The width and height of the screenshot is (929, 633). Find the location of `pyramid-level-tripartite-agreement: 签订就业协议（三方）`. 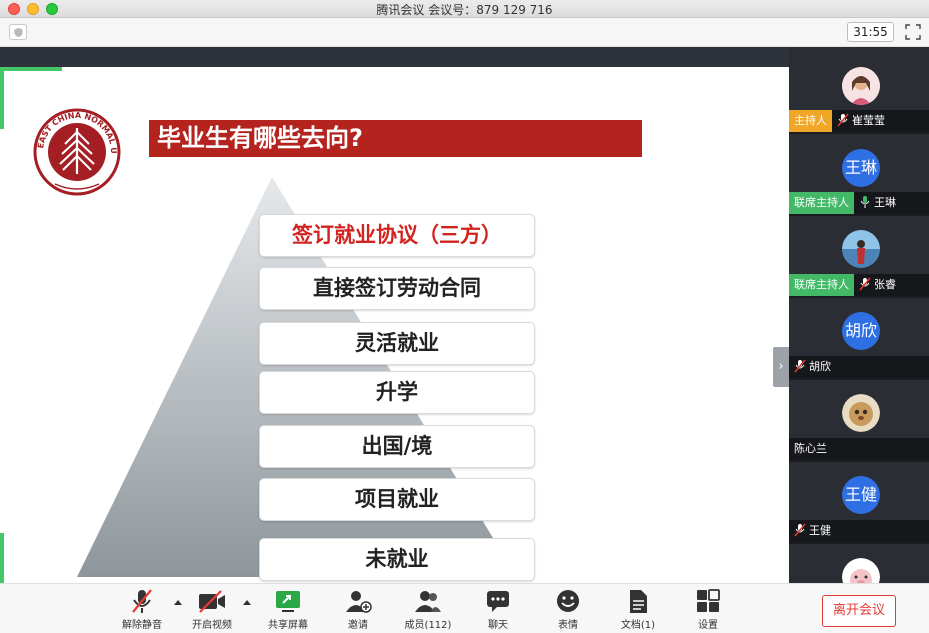

pyramid-level-tripartite-agreement: 签订就业协议（三方） is located at coordinates (397, 235).